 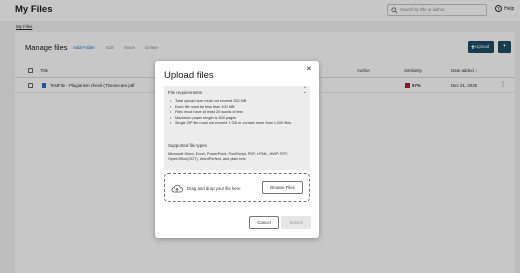 What do you see at coordinates (214, 188) in the screenshot?
I see `drop-zone-text: Drag and drop your file here` at bounding box center [214, 188].